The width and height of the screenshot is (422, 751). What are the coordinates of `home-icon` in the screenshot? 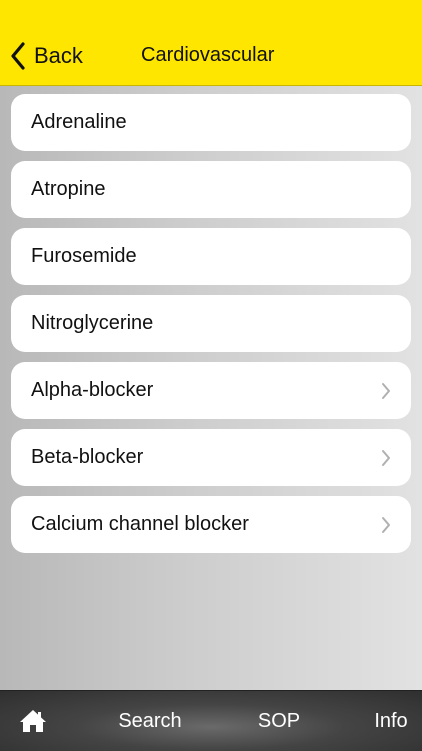 It's located at (33, 721).